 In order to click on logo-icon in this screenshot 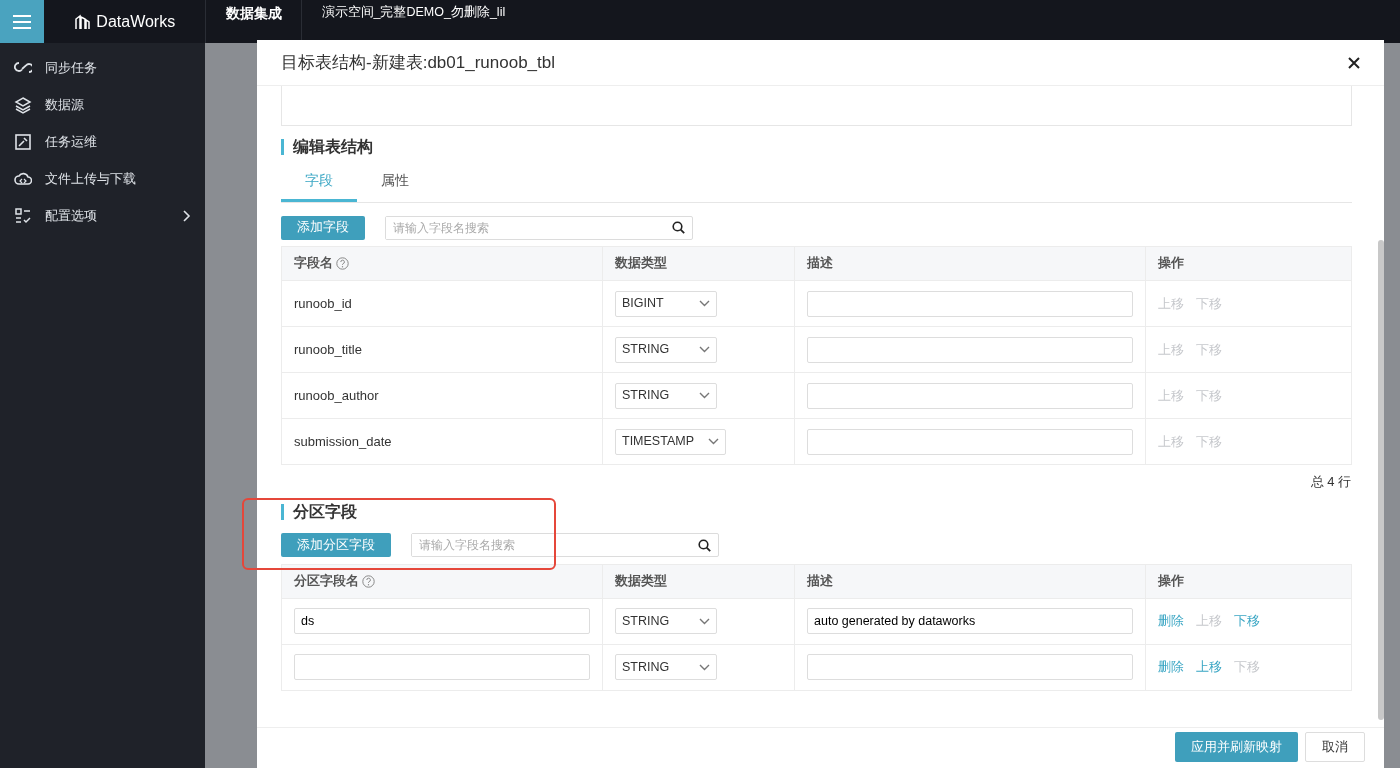, I will do `click(81, 21)`.